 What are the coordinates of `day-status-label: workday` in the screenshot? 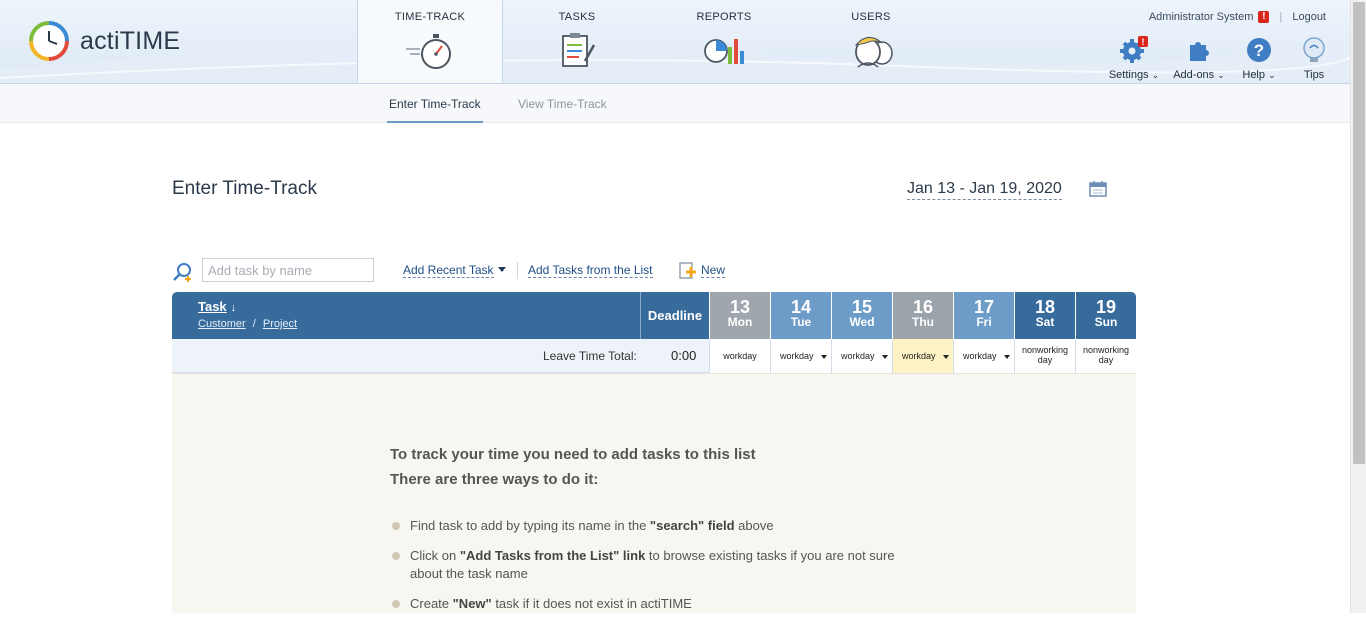 It's located at (740, 356).